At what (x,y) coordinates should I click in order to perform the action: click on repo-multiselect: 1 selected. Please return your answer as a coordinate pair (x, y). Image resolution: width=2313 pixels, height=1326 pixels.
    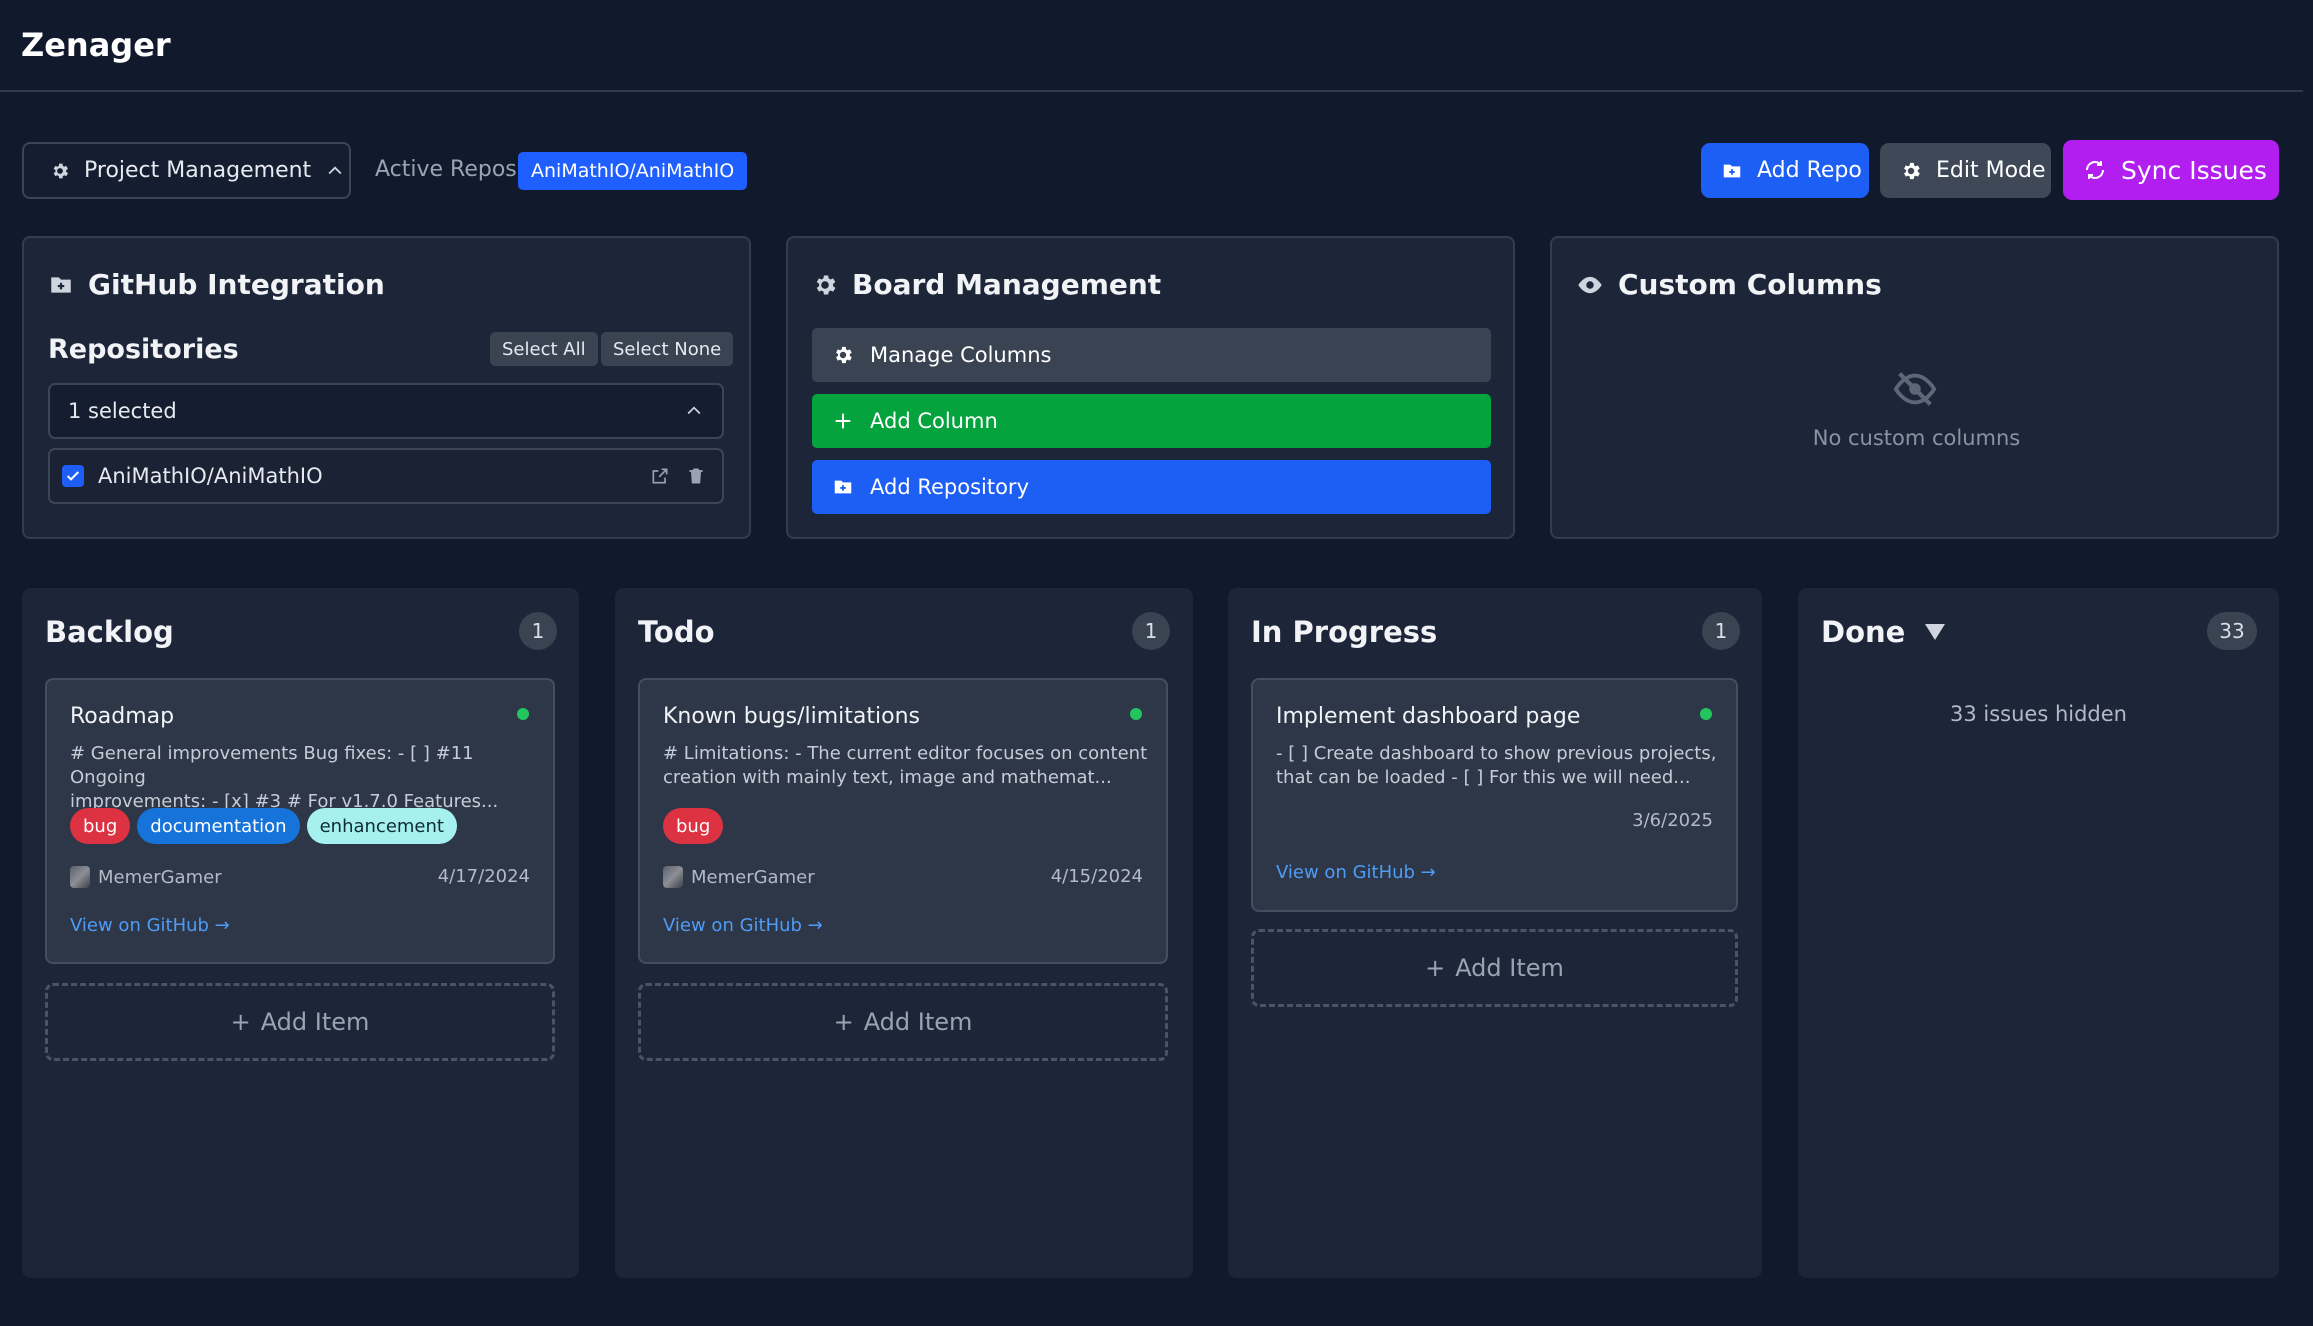
    Looking at the image, I should click on (386, 411).